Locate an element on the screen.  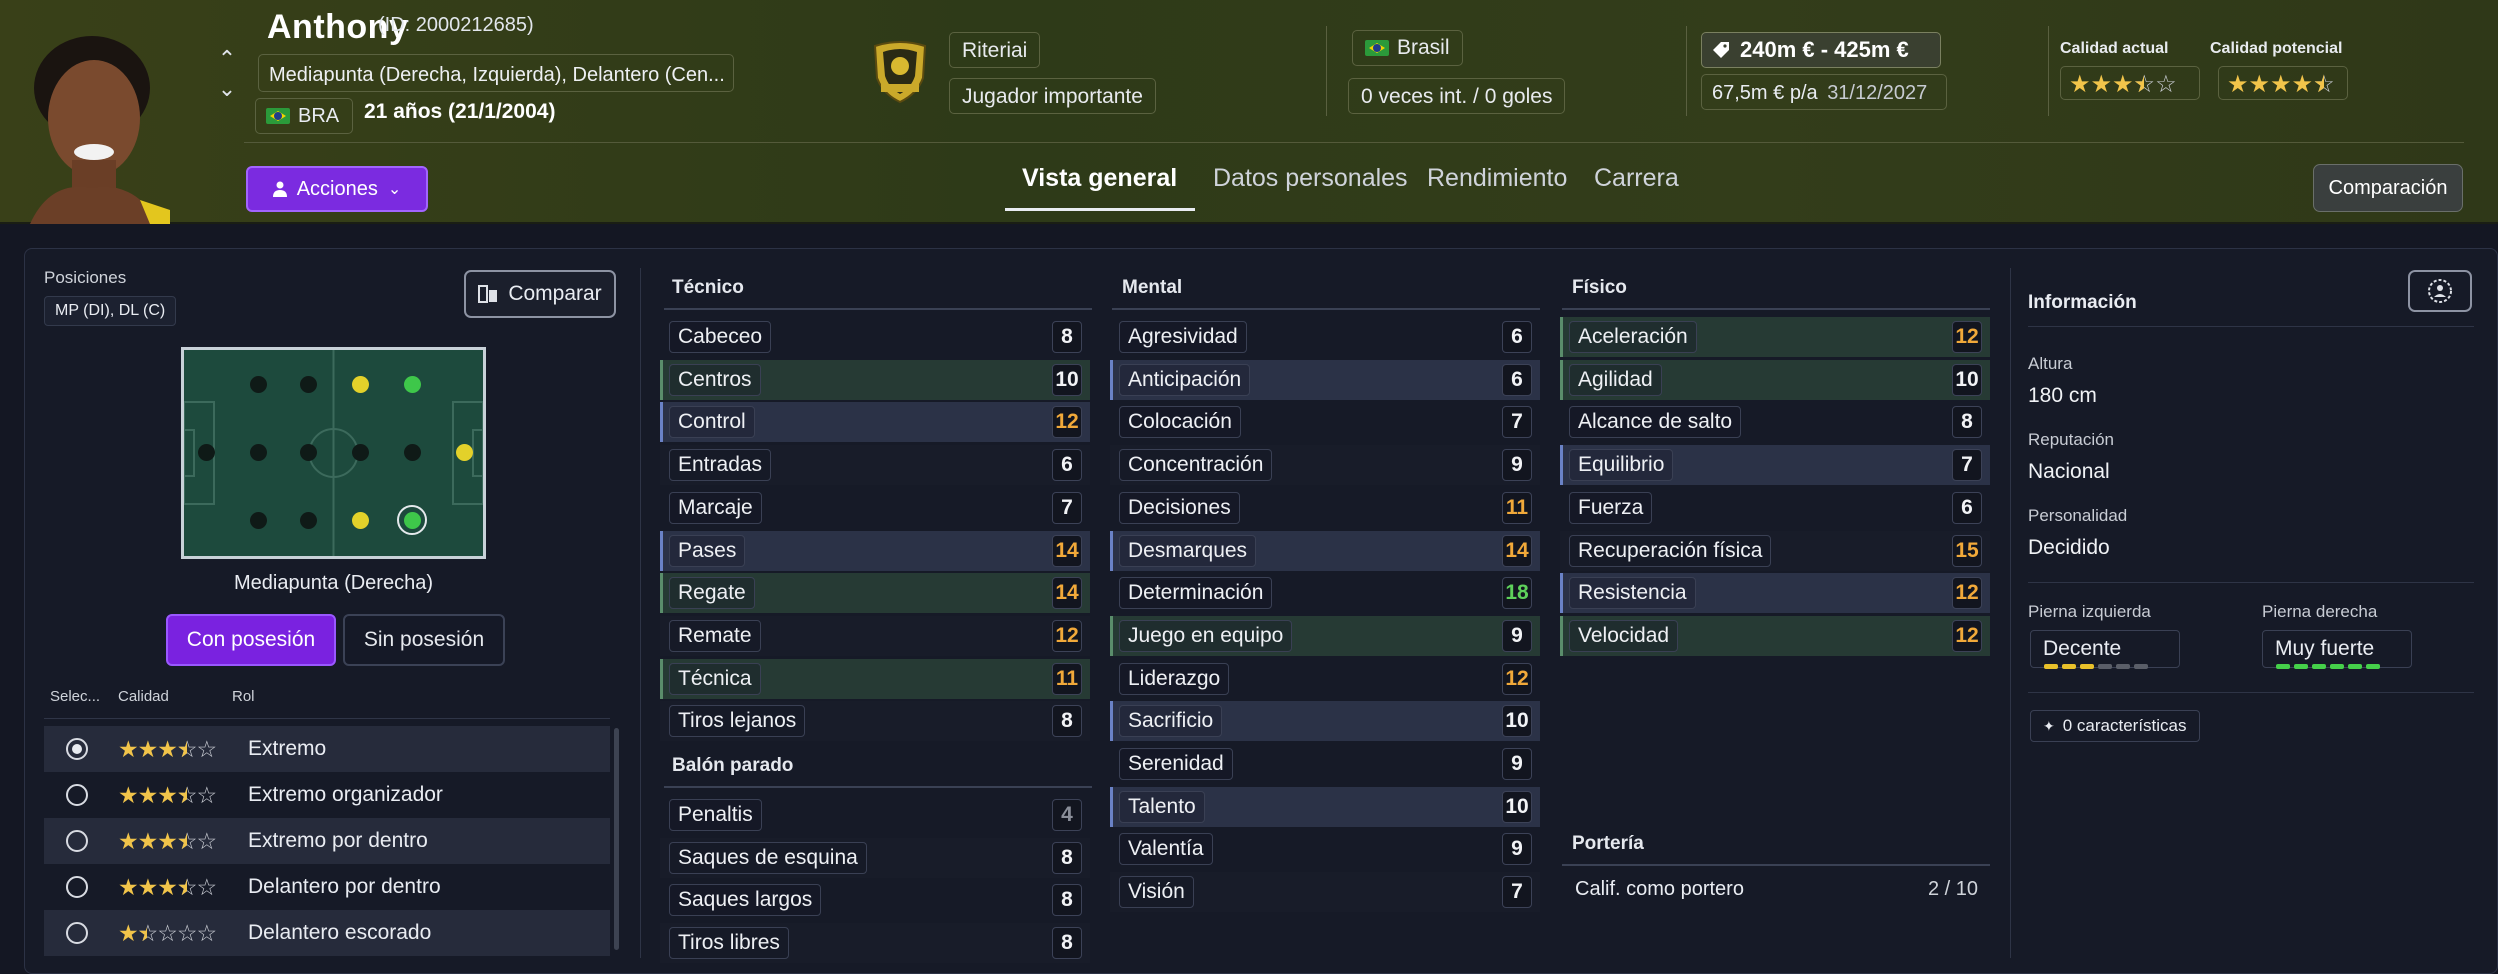
traits-button: ✦ 0 características is located at coordinates (2115, 726).